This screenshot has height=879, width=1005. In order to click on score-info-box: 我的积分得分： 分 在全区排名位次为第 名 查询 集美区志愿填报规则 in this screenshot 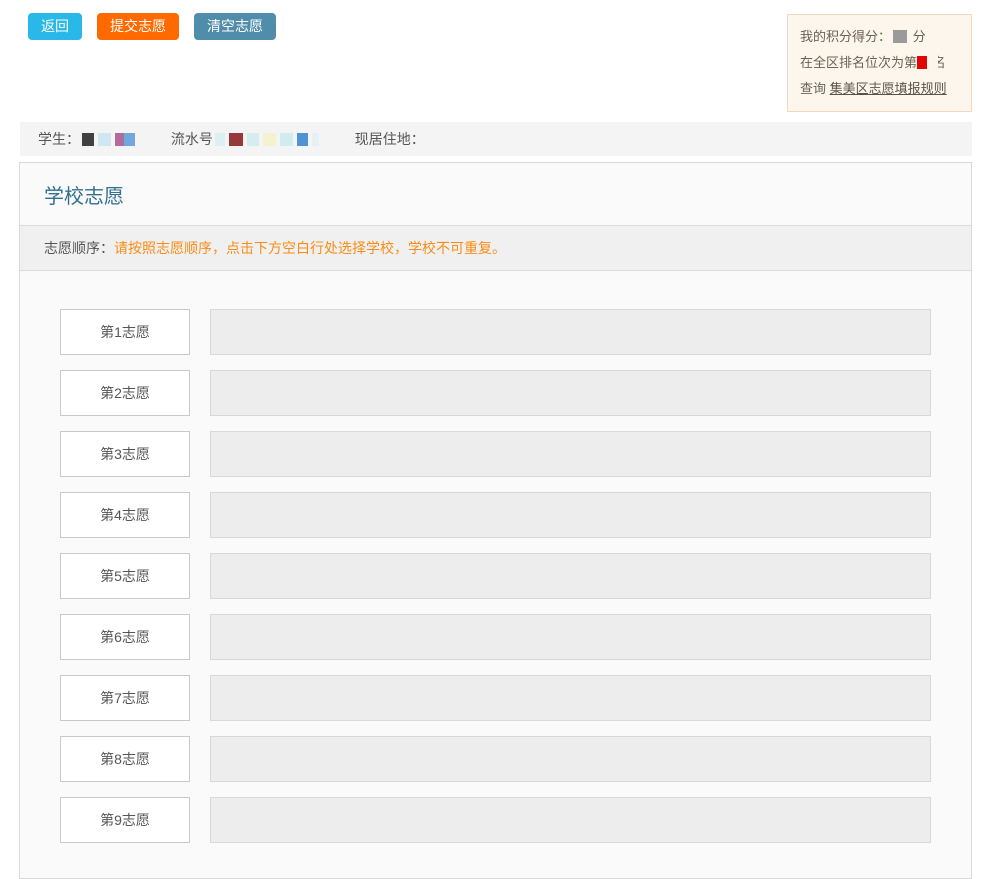, I will do `click(879, 63)`.